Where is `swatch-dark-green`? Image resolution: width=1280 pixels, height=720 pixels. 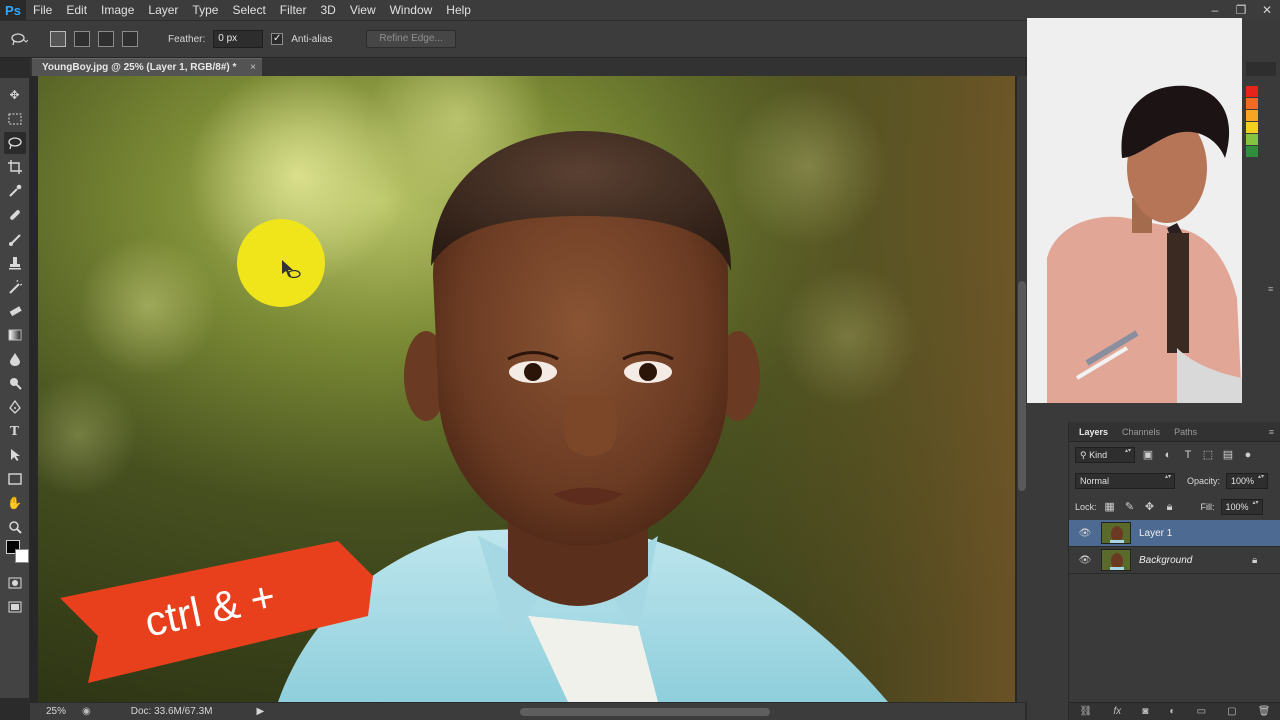
swatch-dark-green is located at coordinates (1252, 151).